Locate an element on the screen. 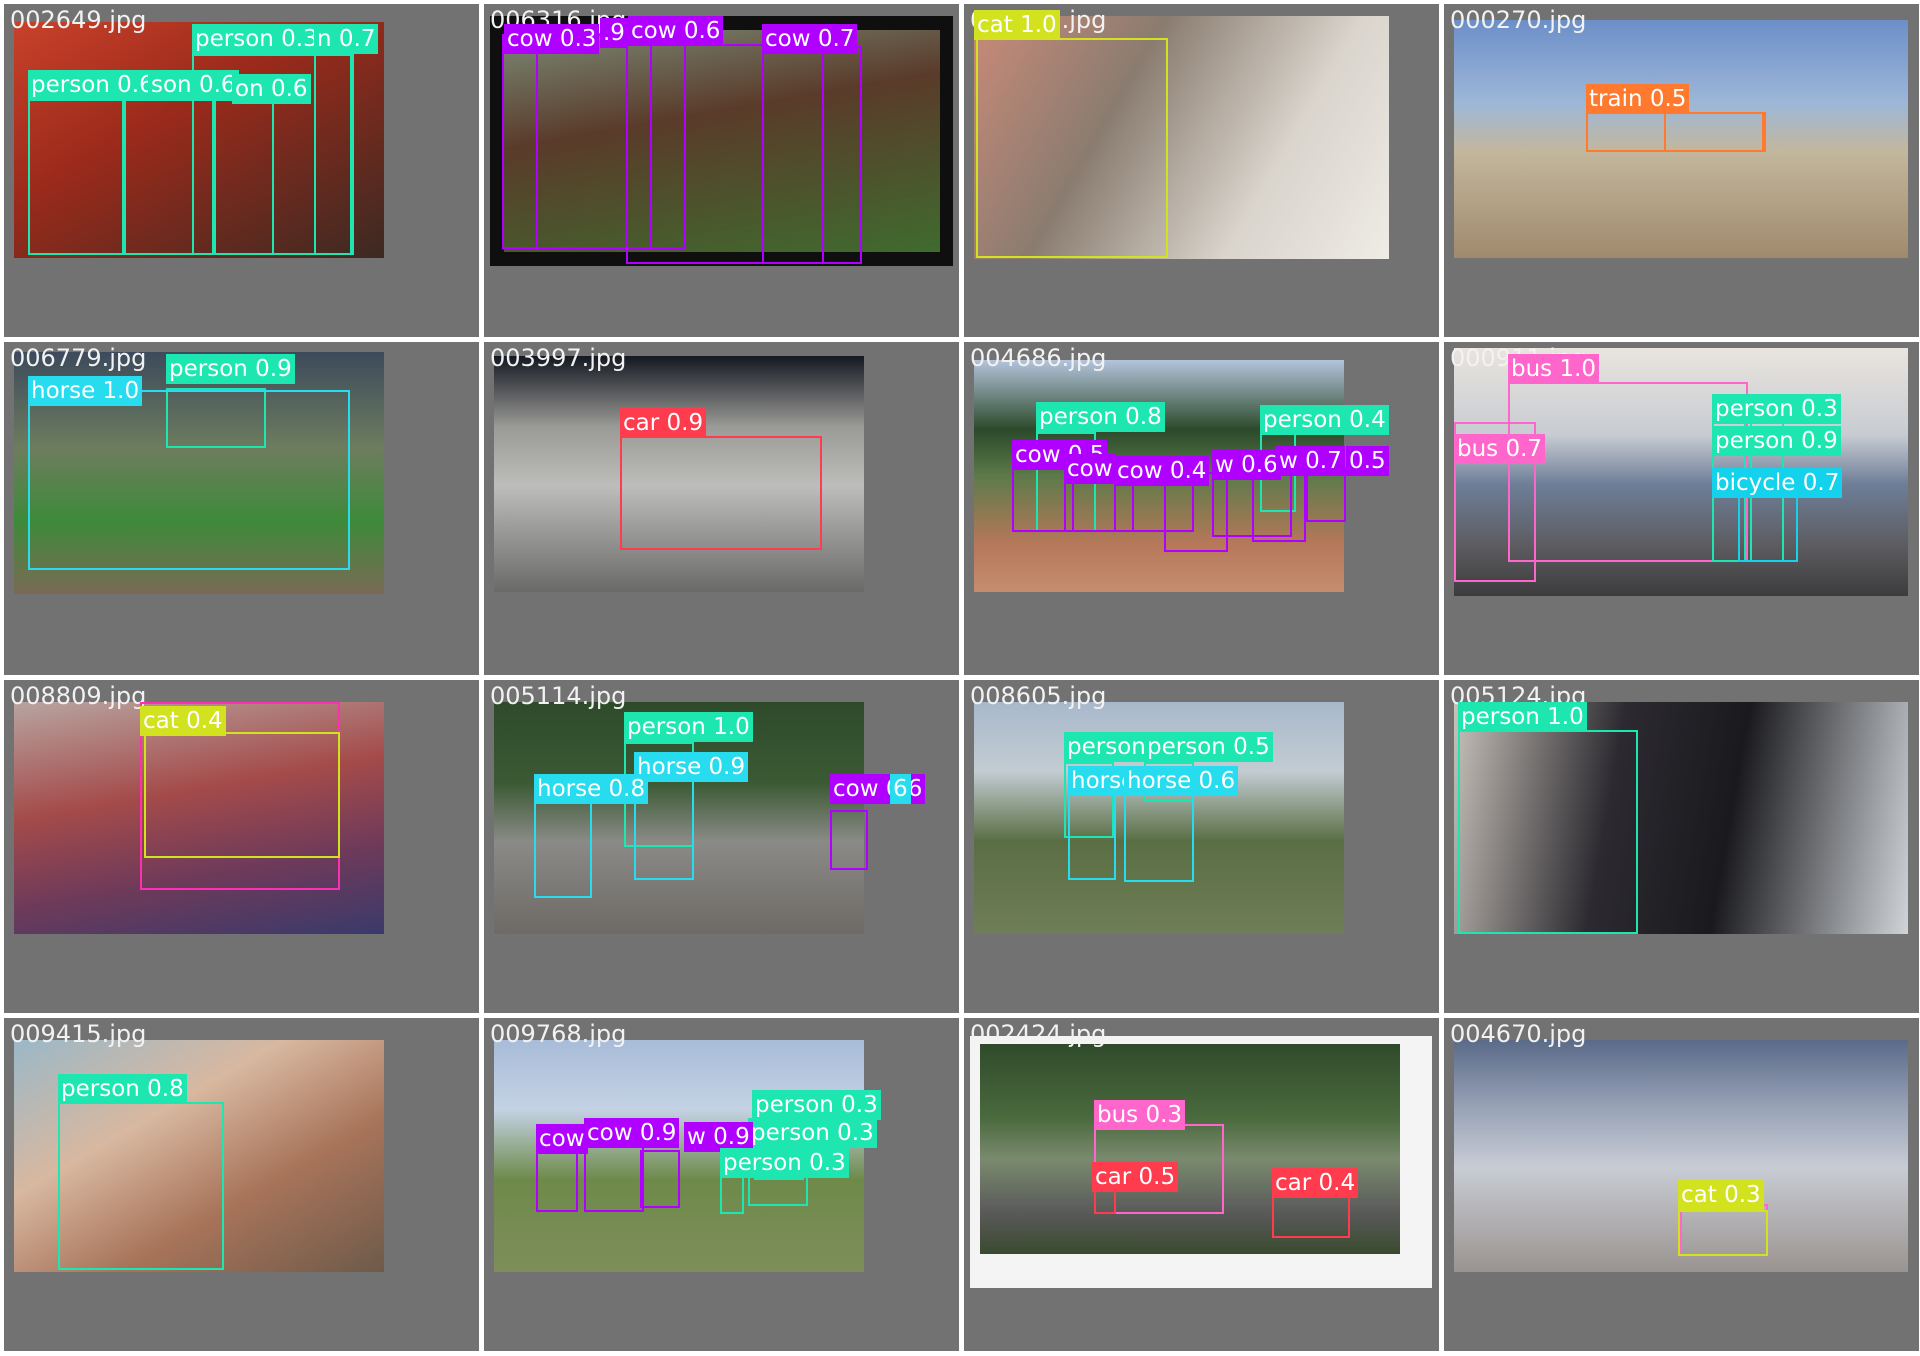 The image size is (1920, 1356). image-filename: 009768.jpg is located at coordinates (558, 1034).